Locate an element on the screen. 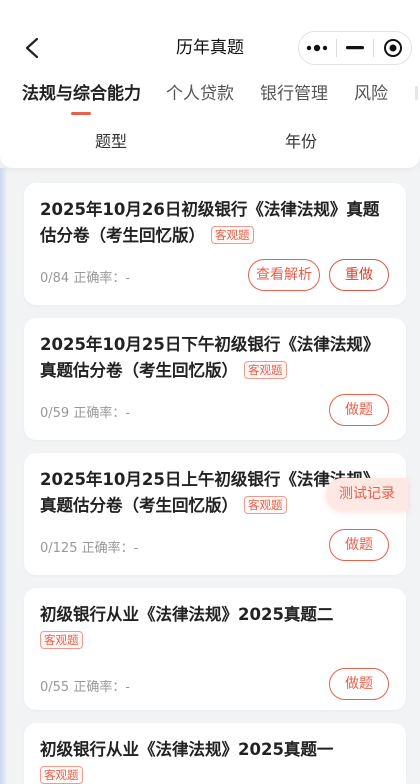  tab-scroll-indicator is located at coordinates (416, 93).